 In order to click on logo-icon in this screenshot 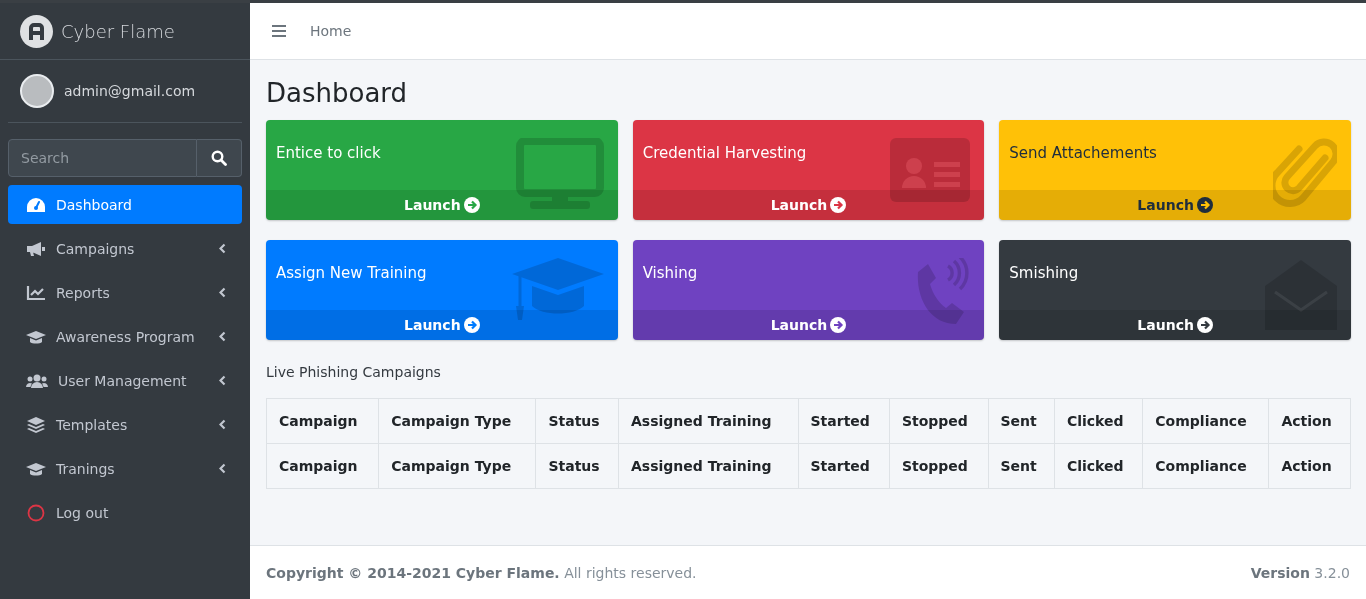, I will do `click(36, 31)`.